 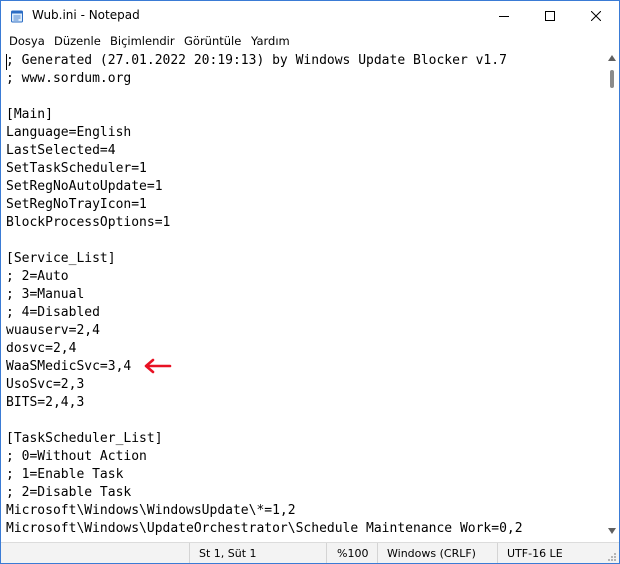 What do you see at coordinates (86, 15) in the screenshot?
I see `window-title: Wub.ini - Notepad` at bounding box center [86, 15].